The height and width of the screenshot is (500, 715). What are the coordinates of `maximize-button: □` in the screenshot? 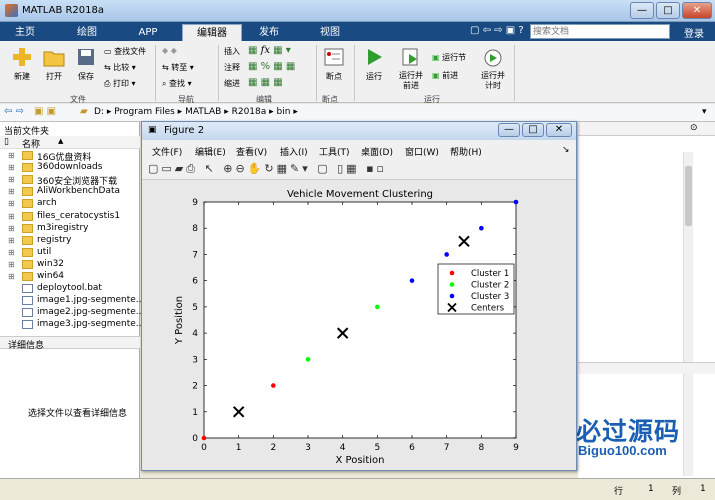 It's located at (668, 10).